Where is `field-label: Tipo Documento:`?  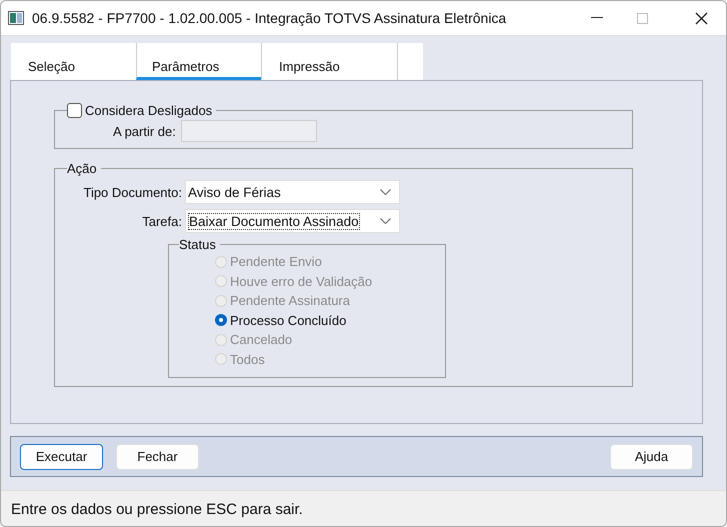
field-label: Tipo Documento: is located at coordinates (132, 192).